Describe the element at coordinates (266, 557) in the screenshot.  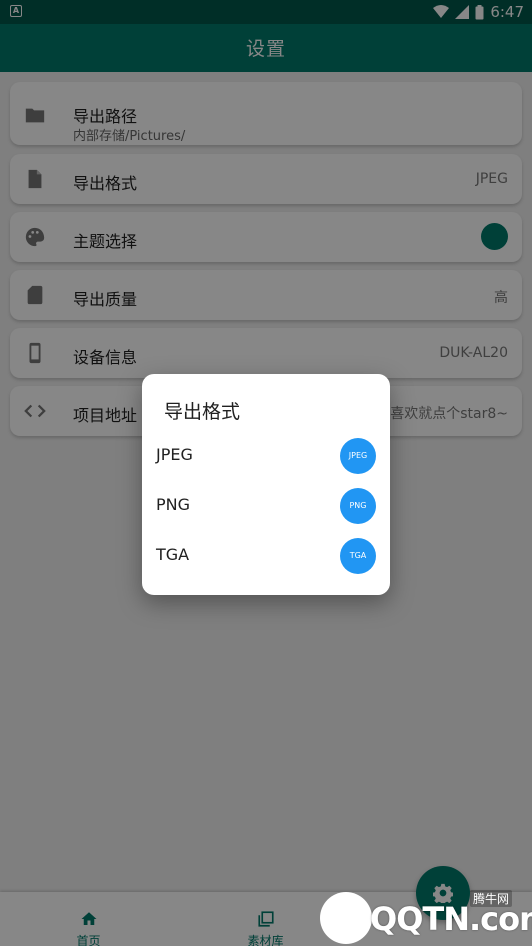
I see `format-option-tga: TGA TGA` at that location.